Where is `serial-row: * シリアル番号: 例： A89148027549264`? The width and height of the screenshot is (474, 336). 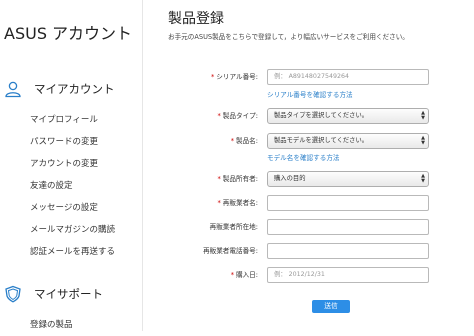 serial-row: * シリアル番号: 例： A89148027549264 is located at coordinates (308, 77).